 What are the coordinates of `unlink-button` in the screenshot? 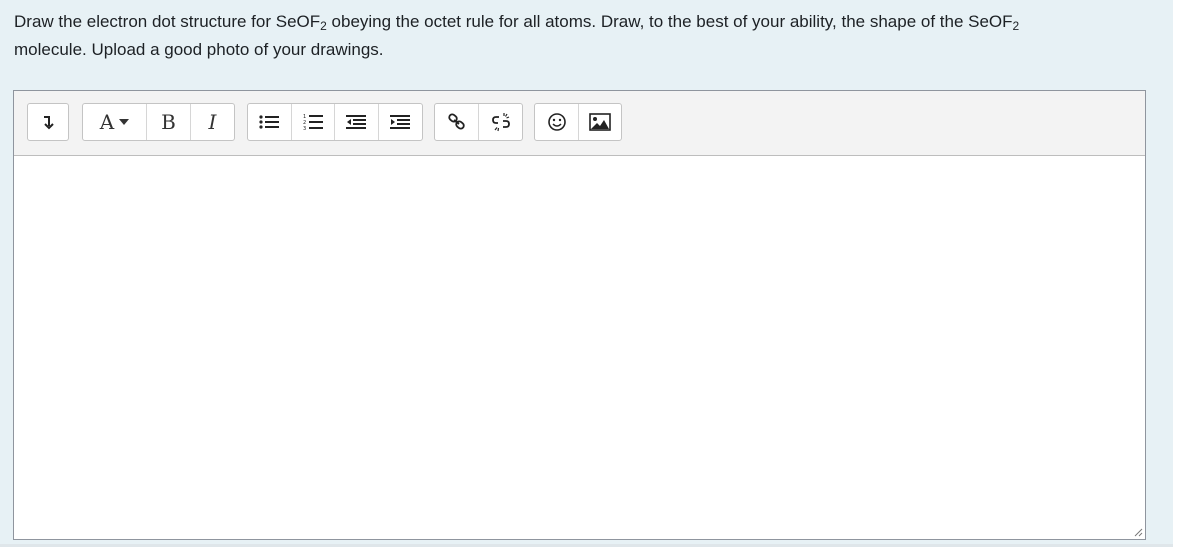 It's located at (500, 122).